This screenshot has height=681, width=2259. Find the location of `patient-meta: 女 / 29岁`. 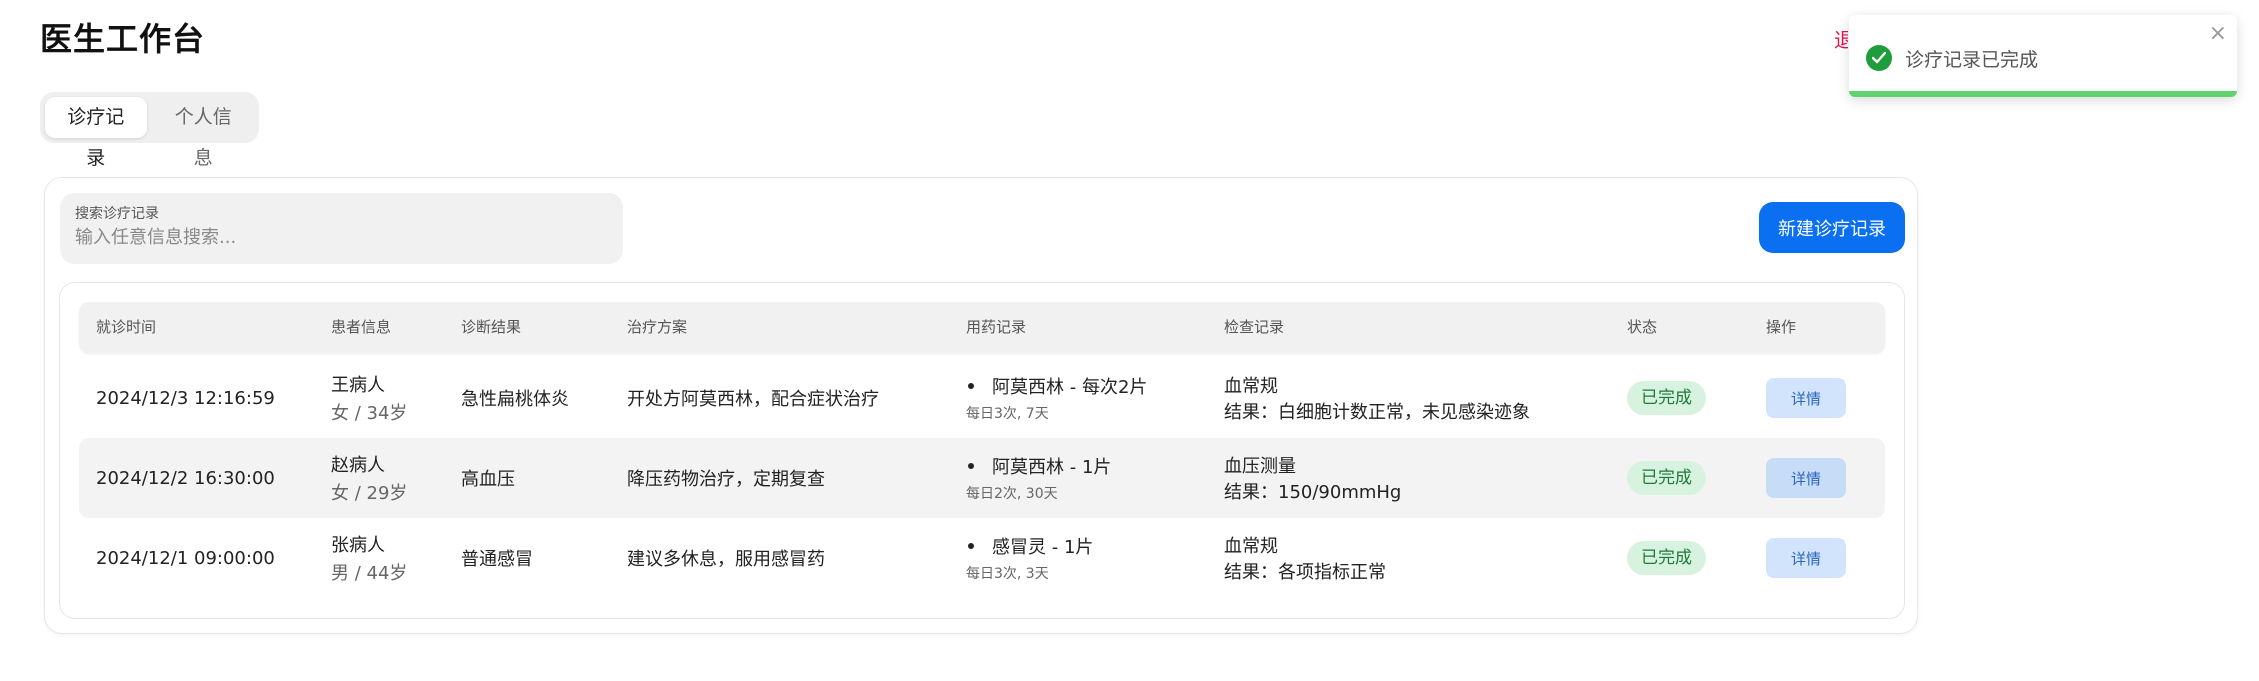

patient-meta: 女 / 29岁 is located at coordinates (369, 493).